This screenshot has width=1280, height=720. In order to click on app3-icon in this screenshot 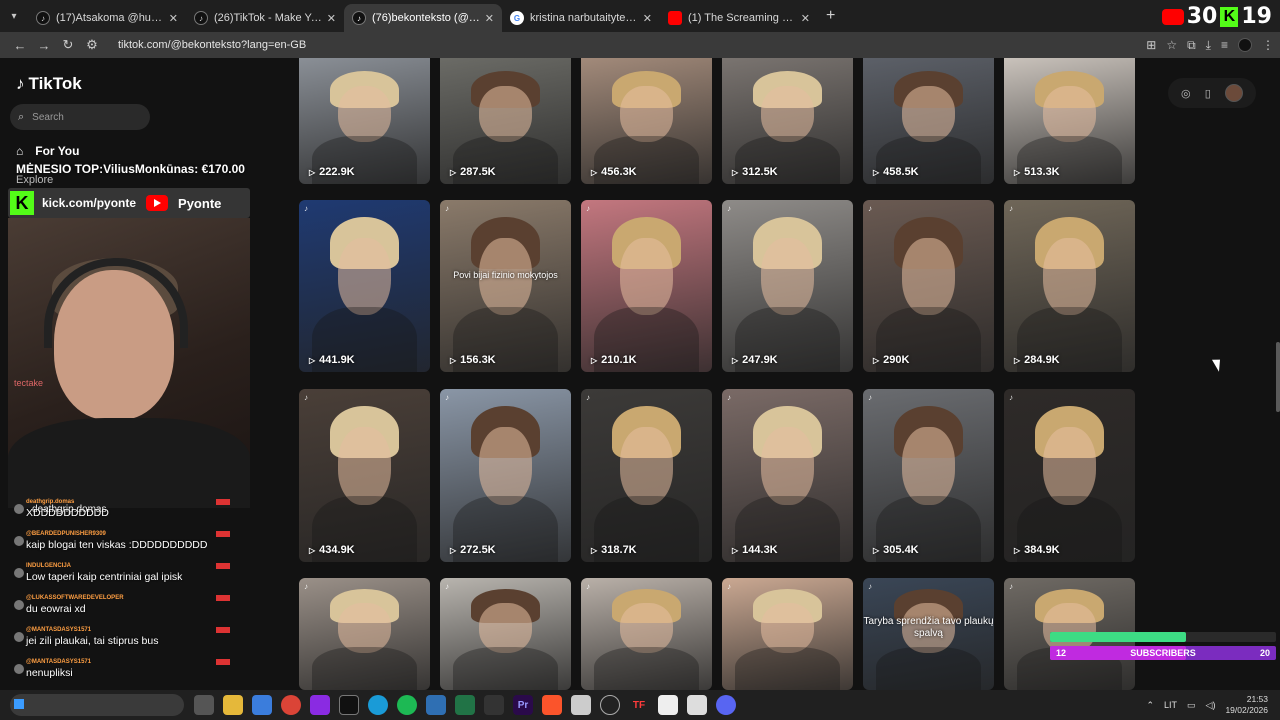, I will do `click(668, 705)`.